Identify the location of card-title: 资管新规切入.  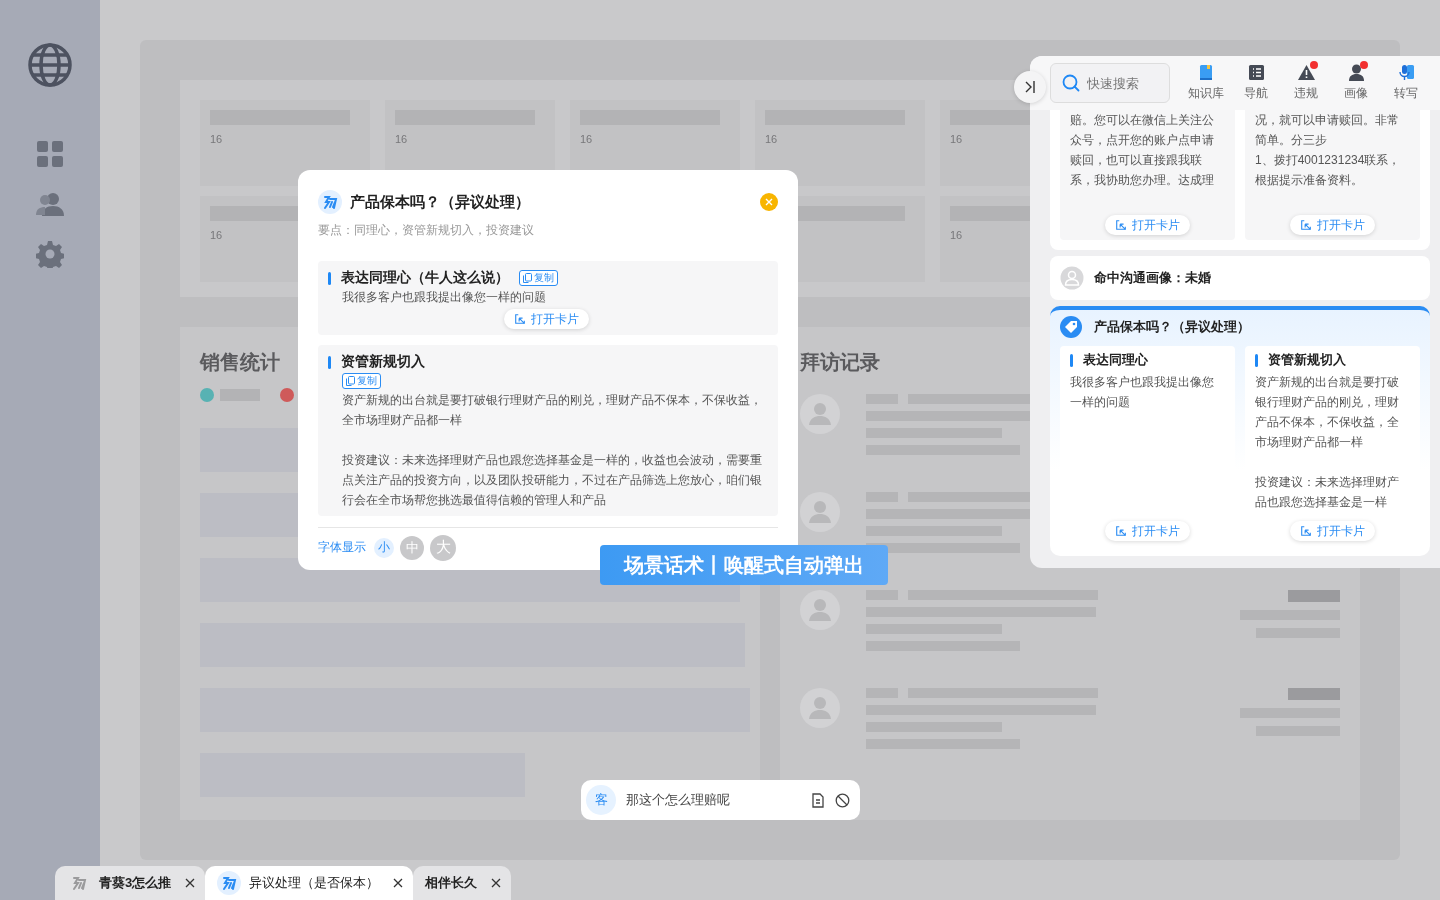
(383, 362).